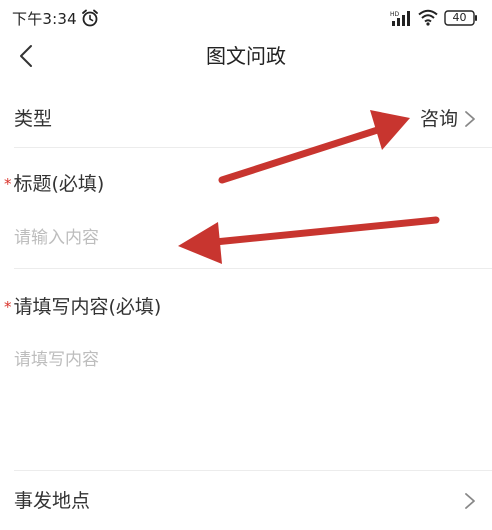  I want to click on page-title: 图文问政, so click(246, 56).